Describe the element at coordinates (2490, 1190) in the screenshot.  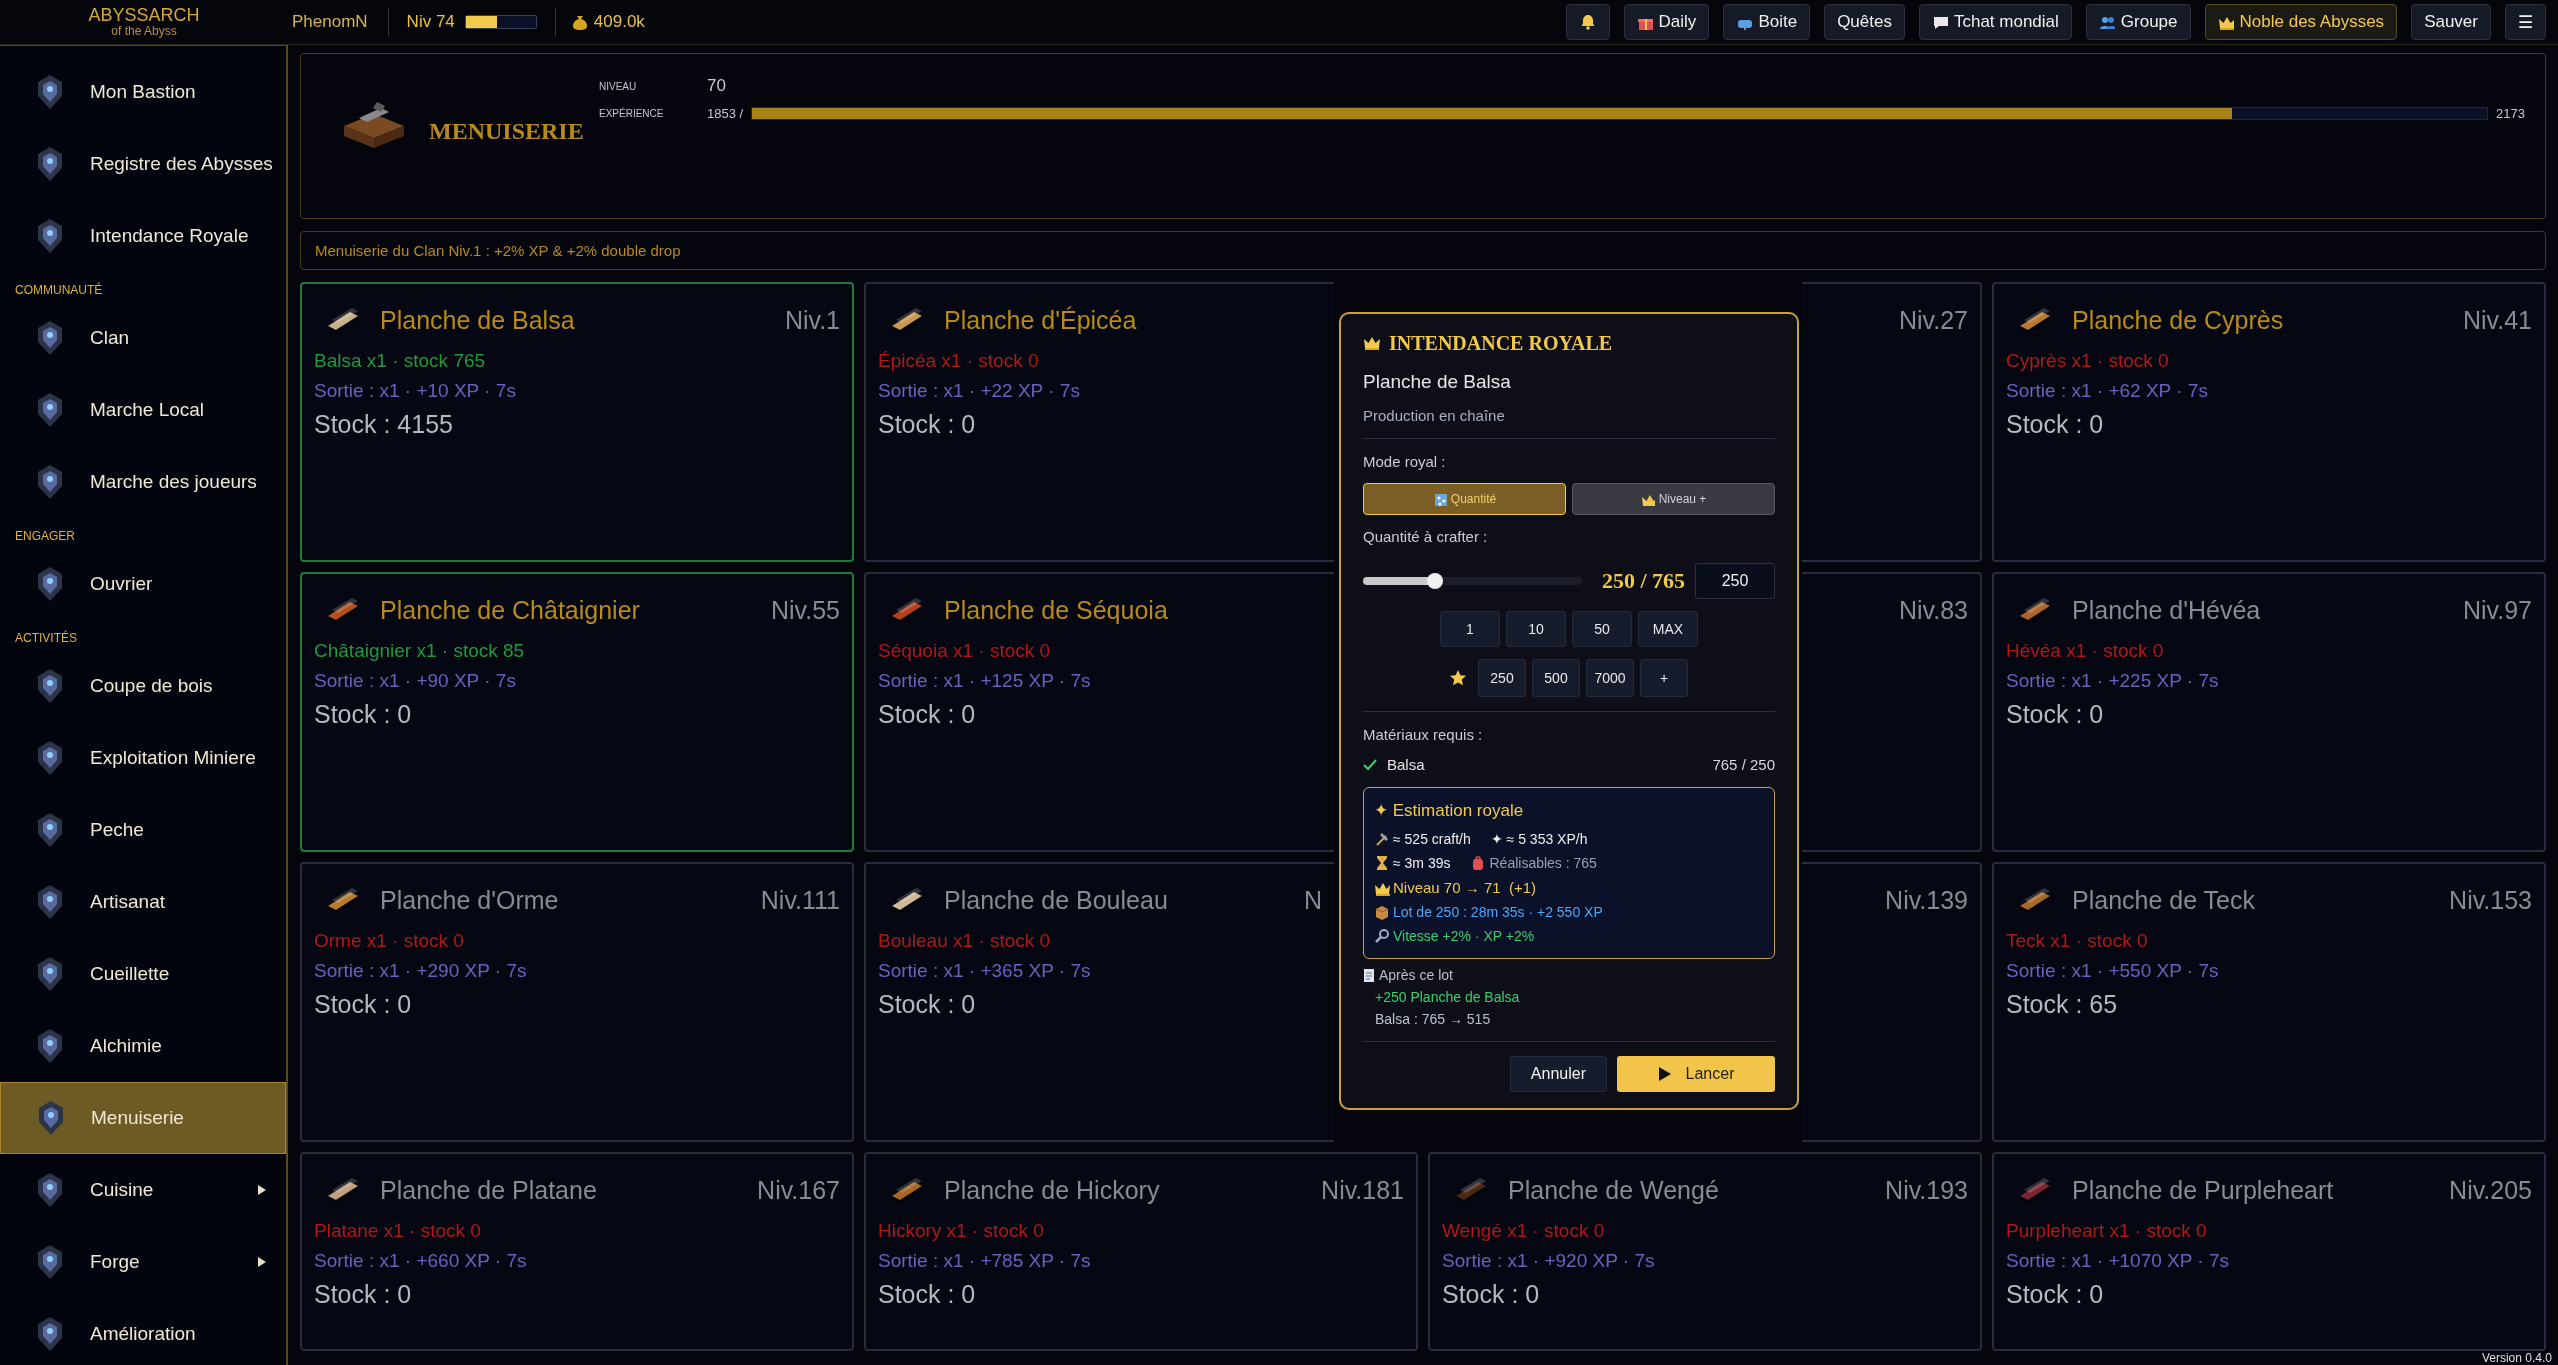
I see `level-requirement: Niv.205` at that location.